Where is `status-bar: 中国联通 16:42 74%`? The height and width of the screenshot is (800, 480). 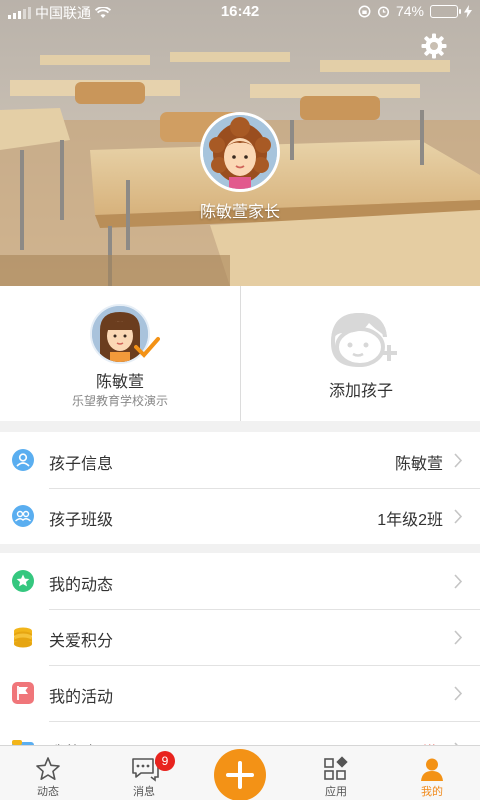 status-bar: 中国联通 16:42 74% is located at coordinates (240, 12).